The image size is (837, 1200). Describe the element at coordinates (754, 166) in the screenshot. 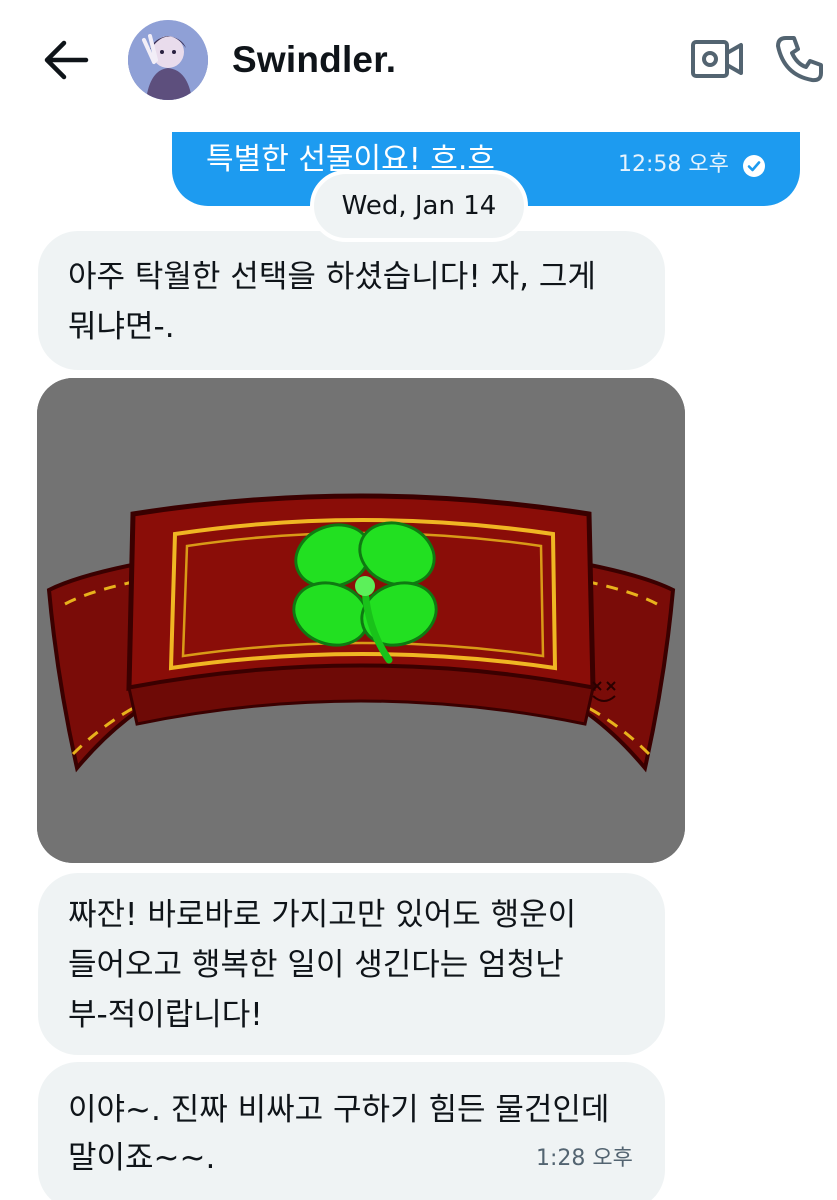

I see `read-check-icon` at that location.